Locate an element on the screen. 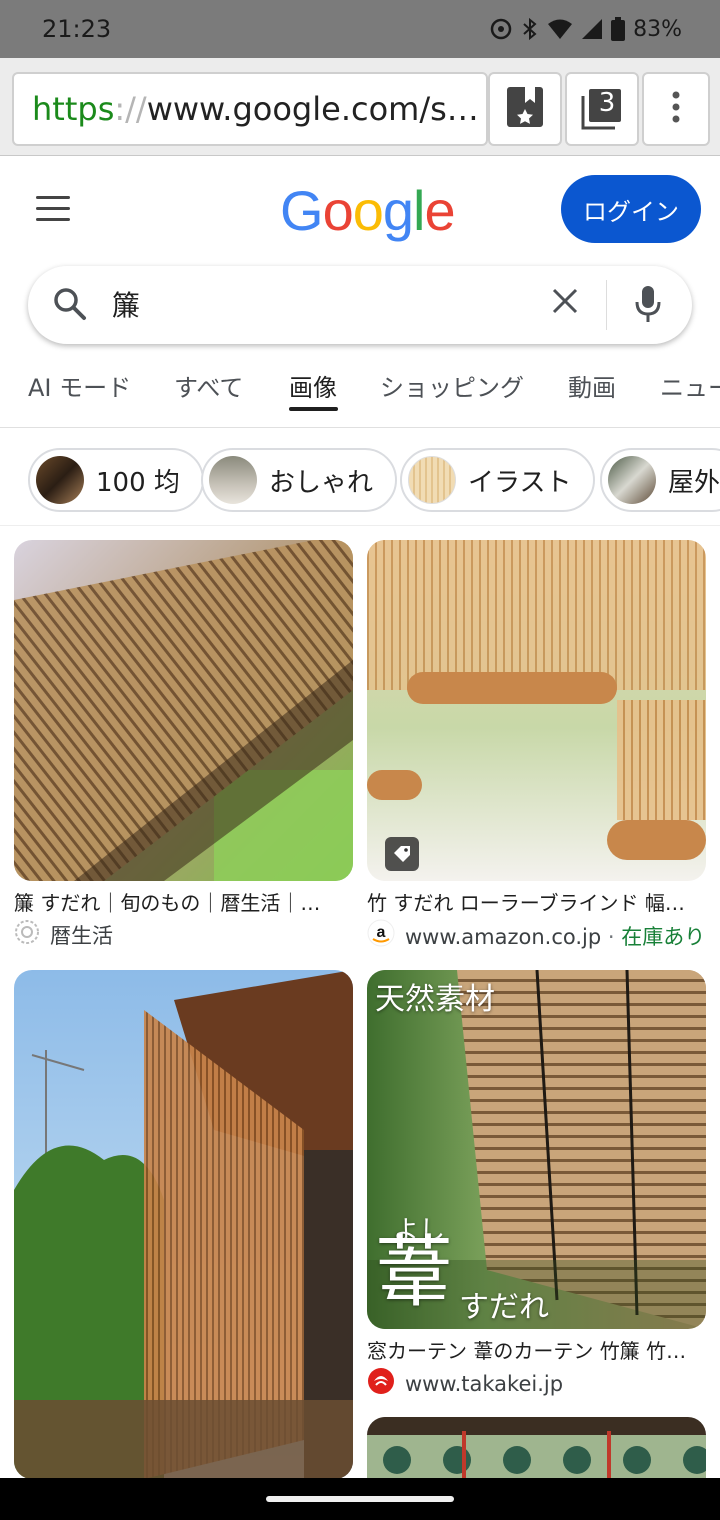 This screenshot has width=720, height=1520. chip-stylish: おしゃれ is located at coordinates (299, 480).